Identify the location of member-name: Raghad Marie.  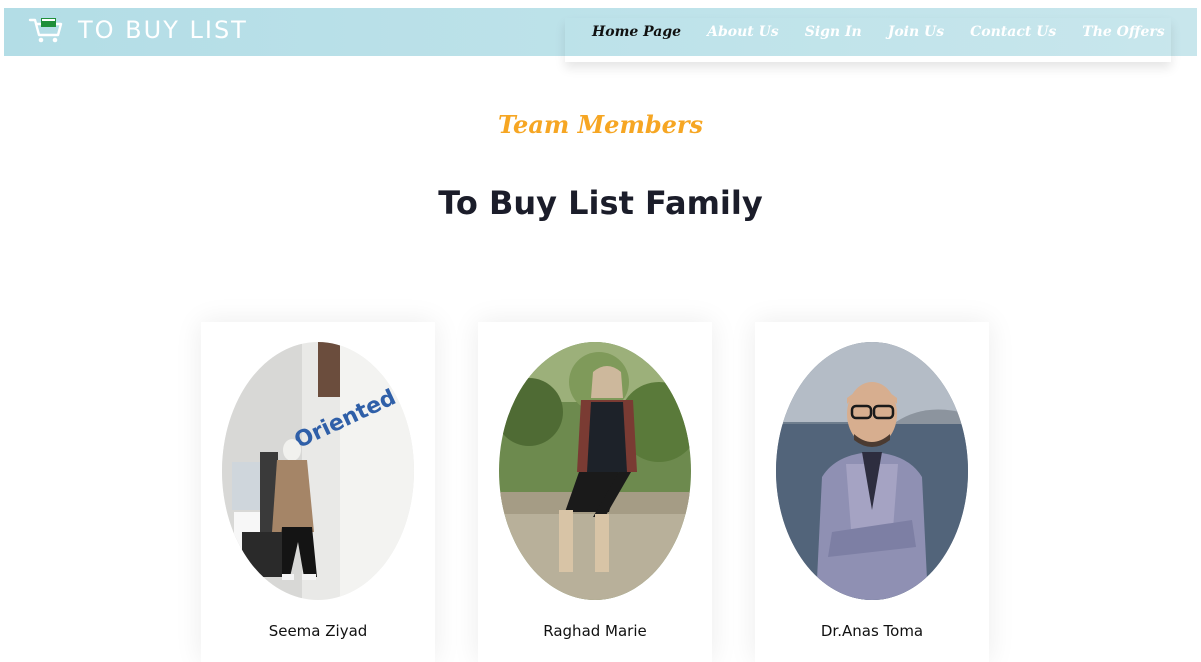
(595, 631).